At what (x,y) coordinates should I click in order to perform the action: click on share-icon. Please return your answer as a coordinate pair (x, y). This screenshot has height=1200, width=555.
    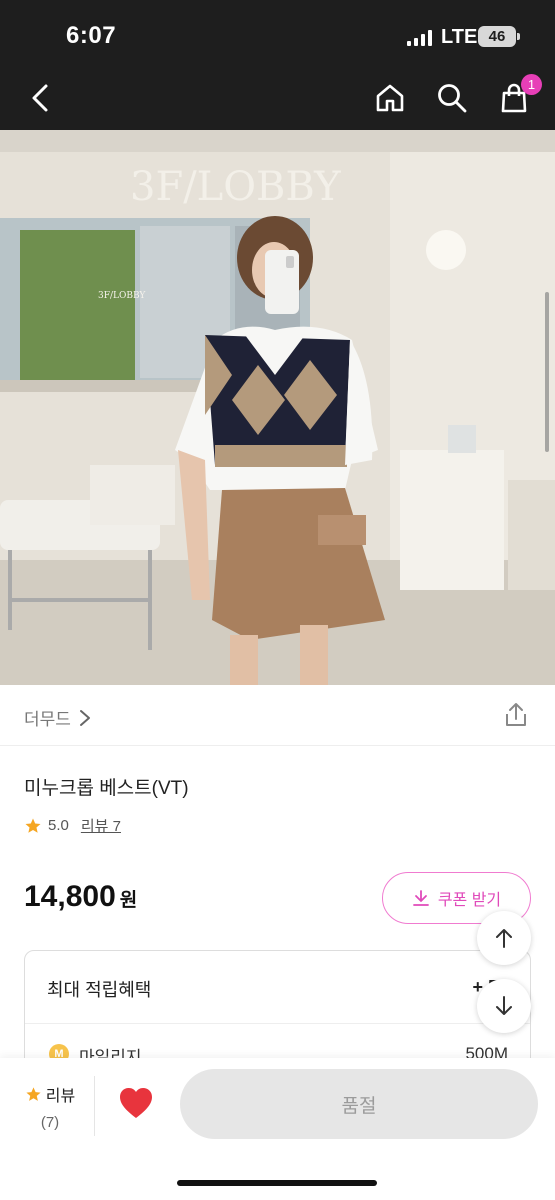
    Looking at the image, I should click on (516, 714).